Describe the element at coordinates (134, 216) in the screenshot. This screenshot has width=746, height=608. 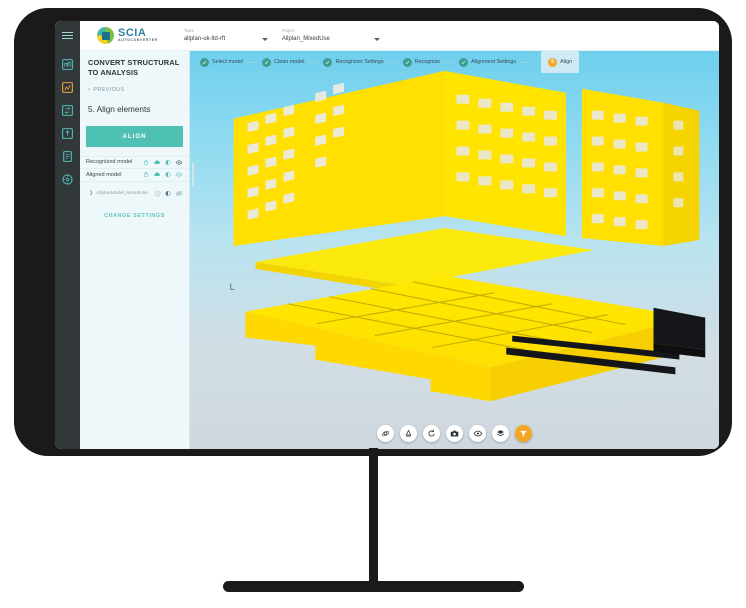
I see `change-settings-button: CHANGE SETTINGS` at that location.